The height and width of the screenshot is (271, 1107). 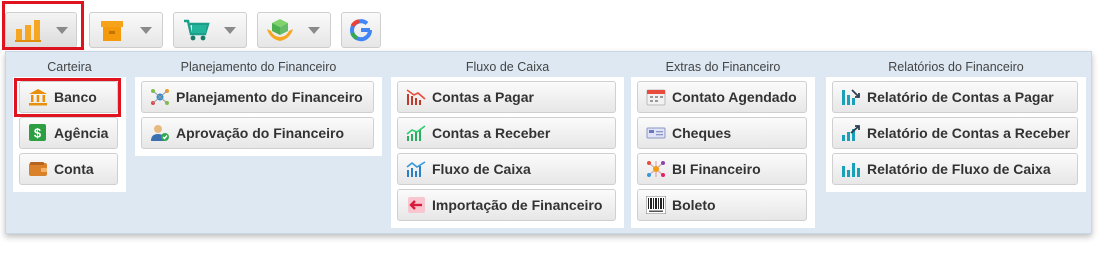 What do you see at coordinates (517, 205) in the screenshot?
I see `menu-item-label: Importação de Financeiro` at bounding box center [517, 205].